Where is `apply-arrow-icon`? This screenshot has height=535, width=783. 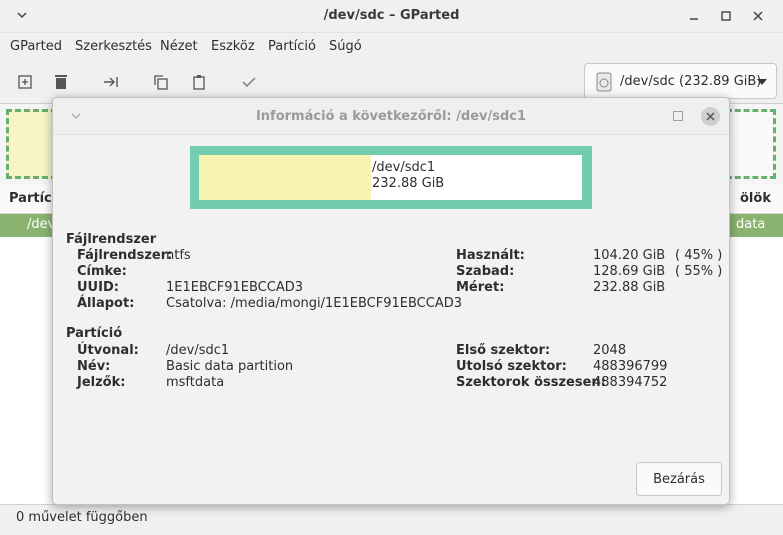
apply-arrow-icon is located at coordinates (111, 82).